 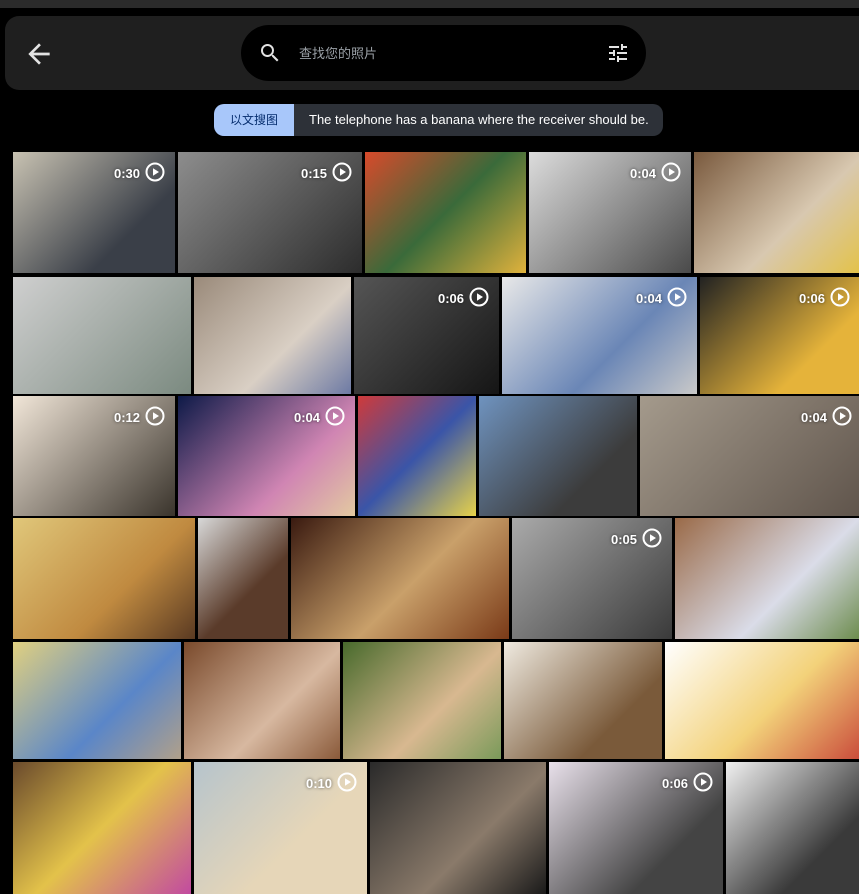 I want to click on video-thumbnail: 0:12, so click(x=94, y=456).